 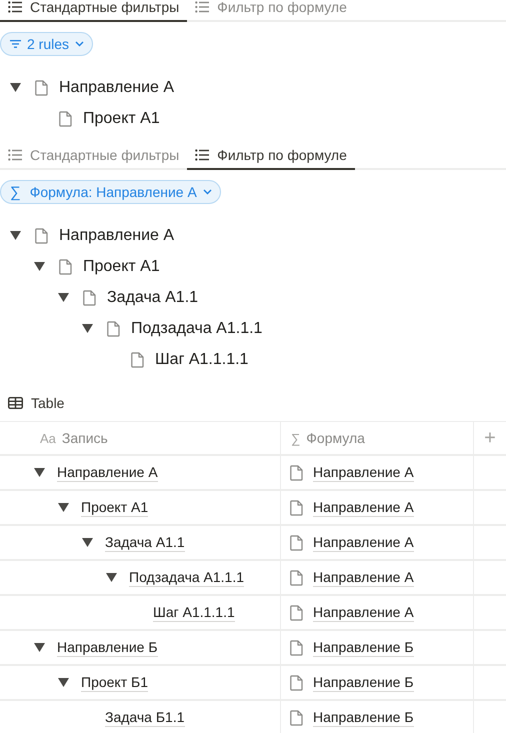 What do you see at coordinates (107, 647) in the screenshot?
I see `row-title: Направление Б` at bounding box center [107, 647].